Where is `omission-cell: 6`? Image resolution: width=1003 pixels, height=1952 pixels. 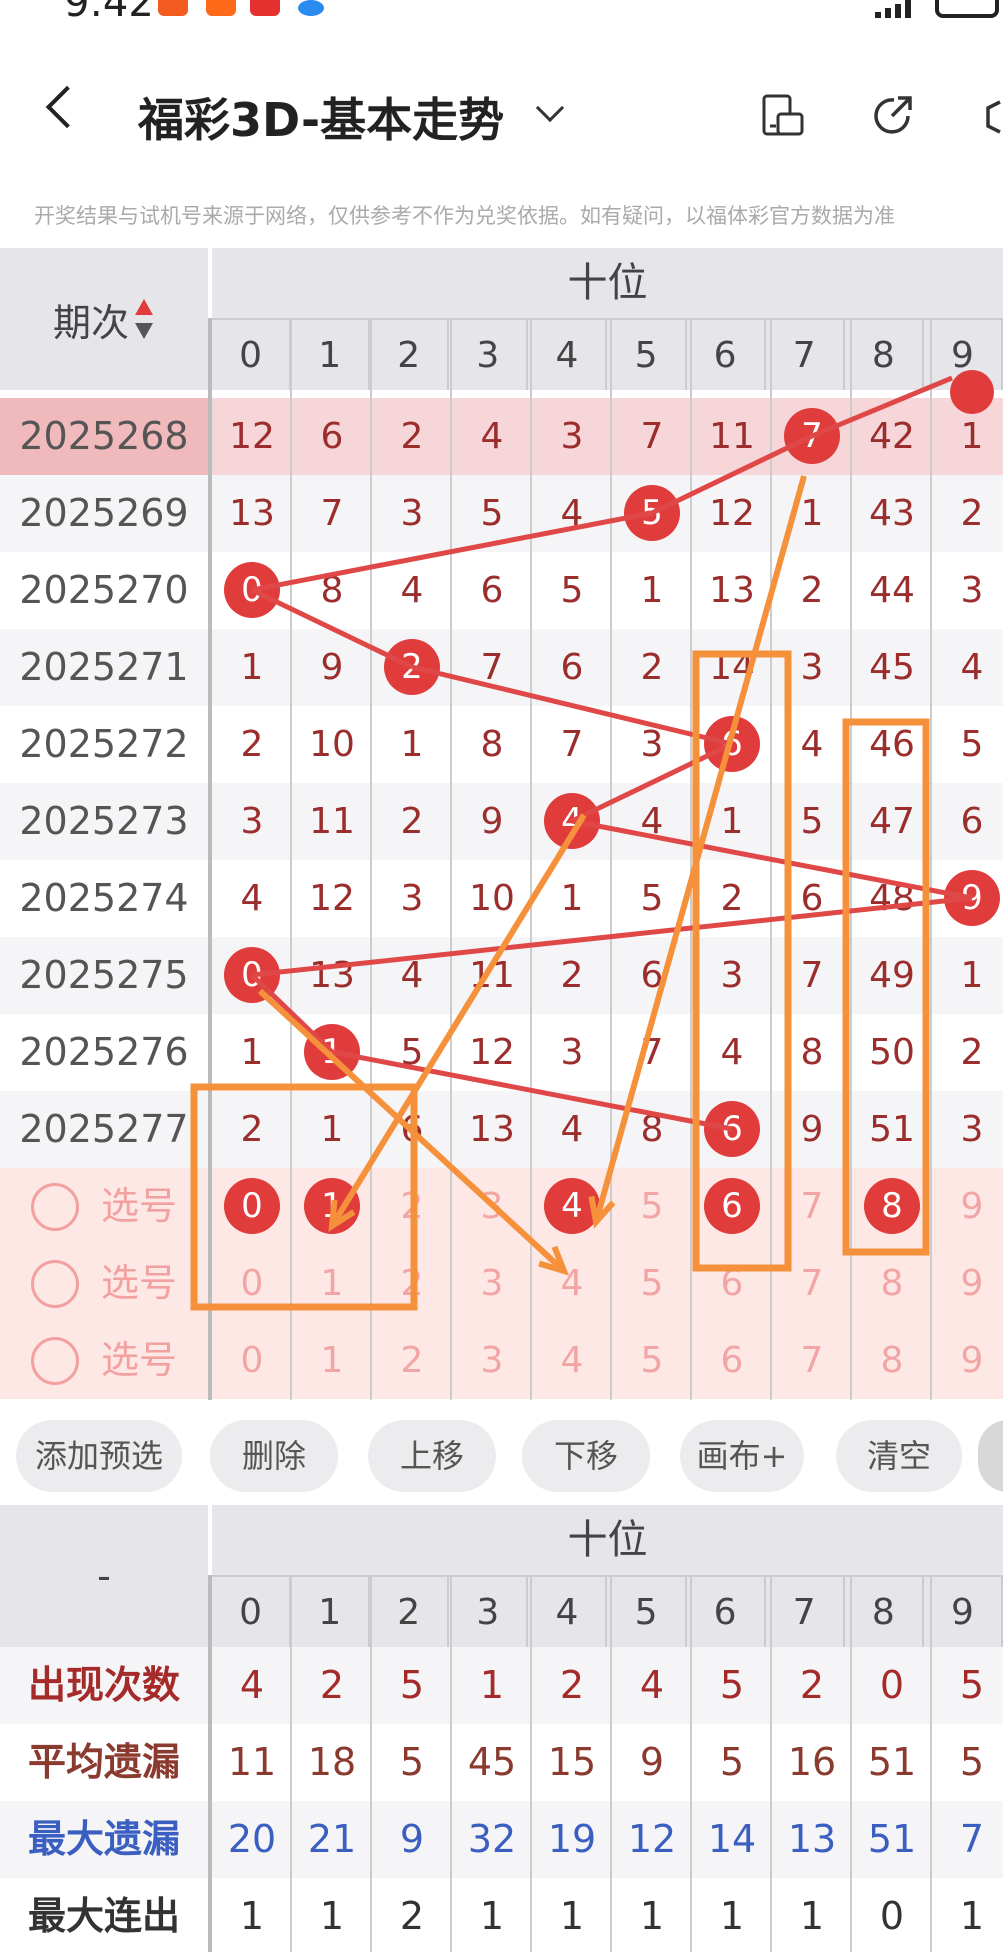
omission-cell: 6 is located at coordinates (972, 821).